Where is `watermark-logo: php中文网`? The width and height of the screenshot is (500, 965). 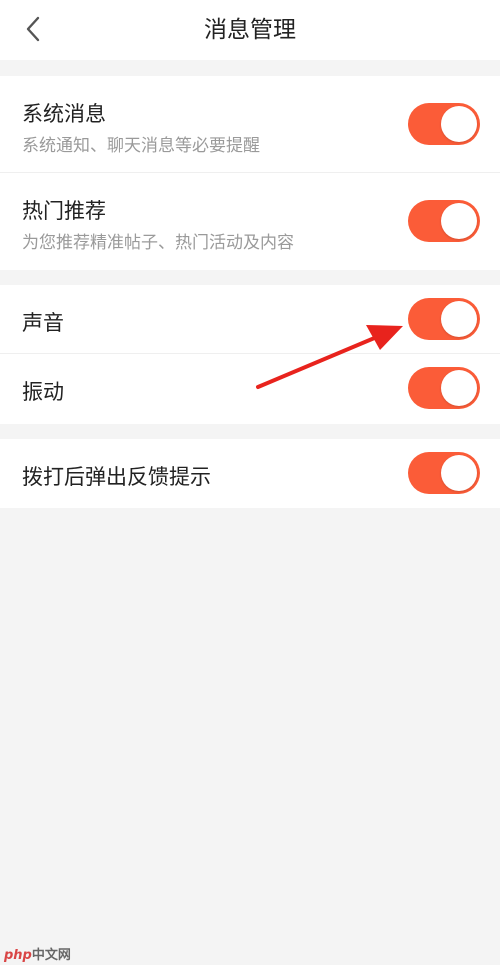 watermark-logo: php中文网 is located at coordinates (37, 953).